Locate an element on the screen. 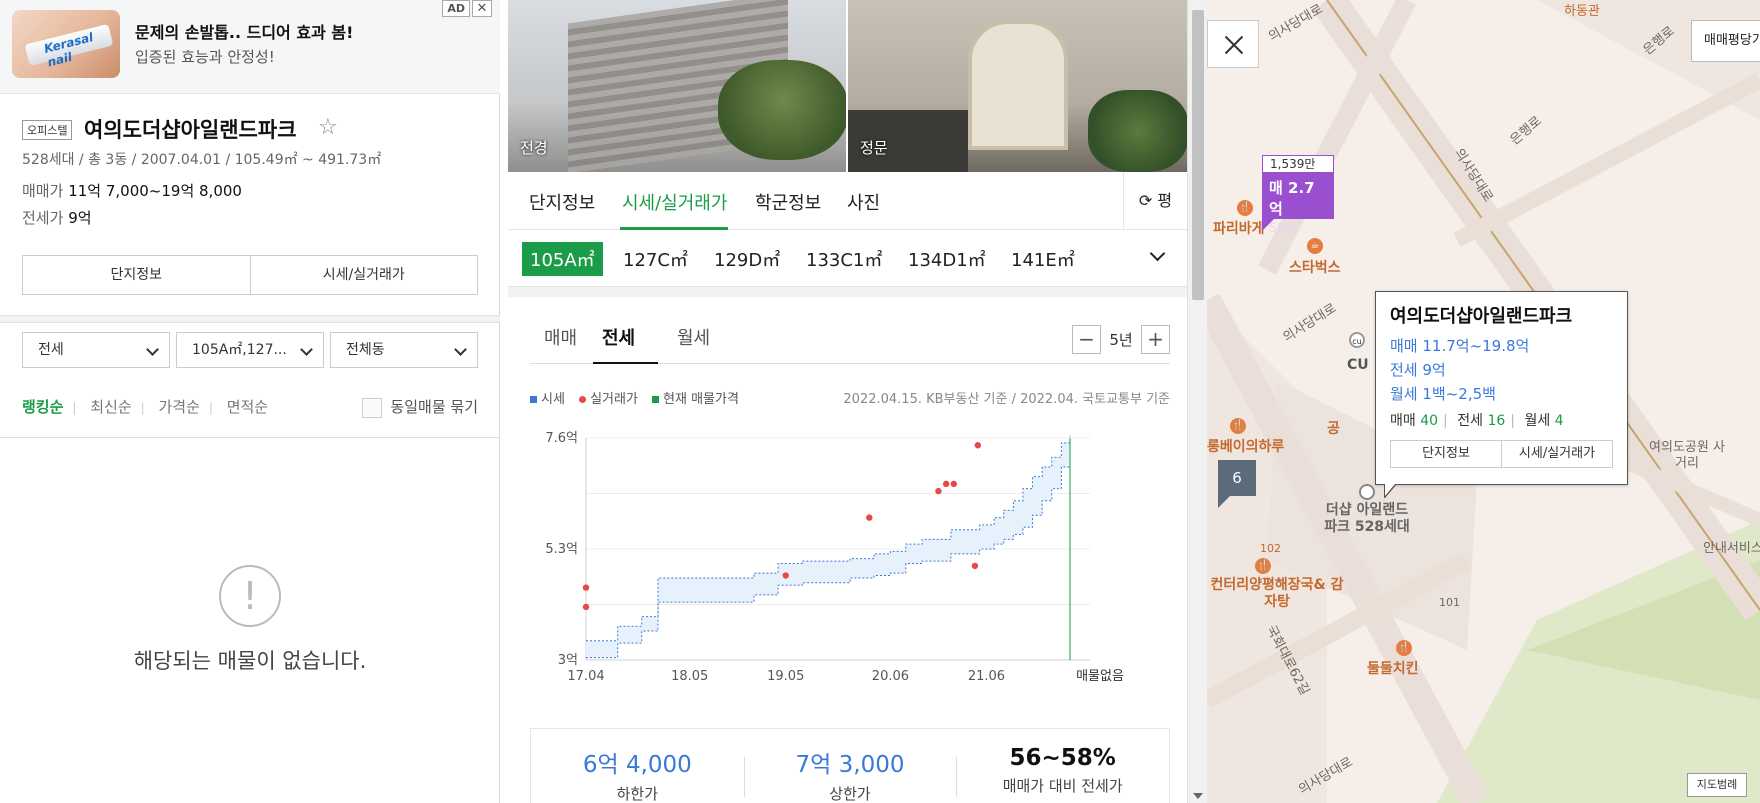 The image size is (1760, 803). popup-monthly: 월세 1백~2,5백 is located at coordinates (1443, 394).